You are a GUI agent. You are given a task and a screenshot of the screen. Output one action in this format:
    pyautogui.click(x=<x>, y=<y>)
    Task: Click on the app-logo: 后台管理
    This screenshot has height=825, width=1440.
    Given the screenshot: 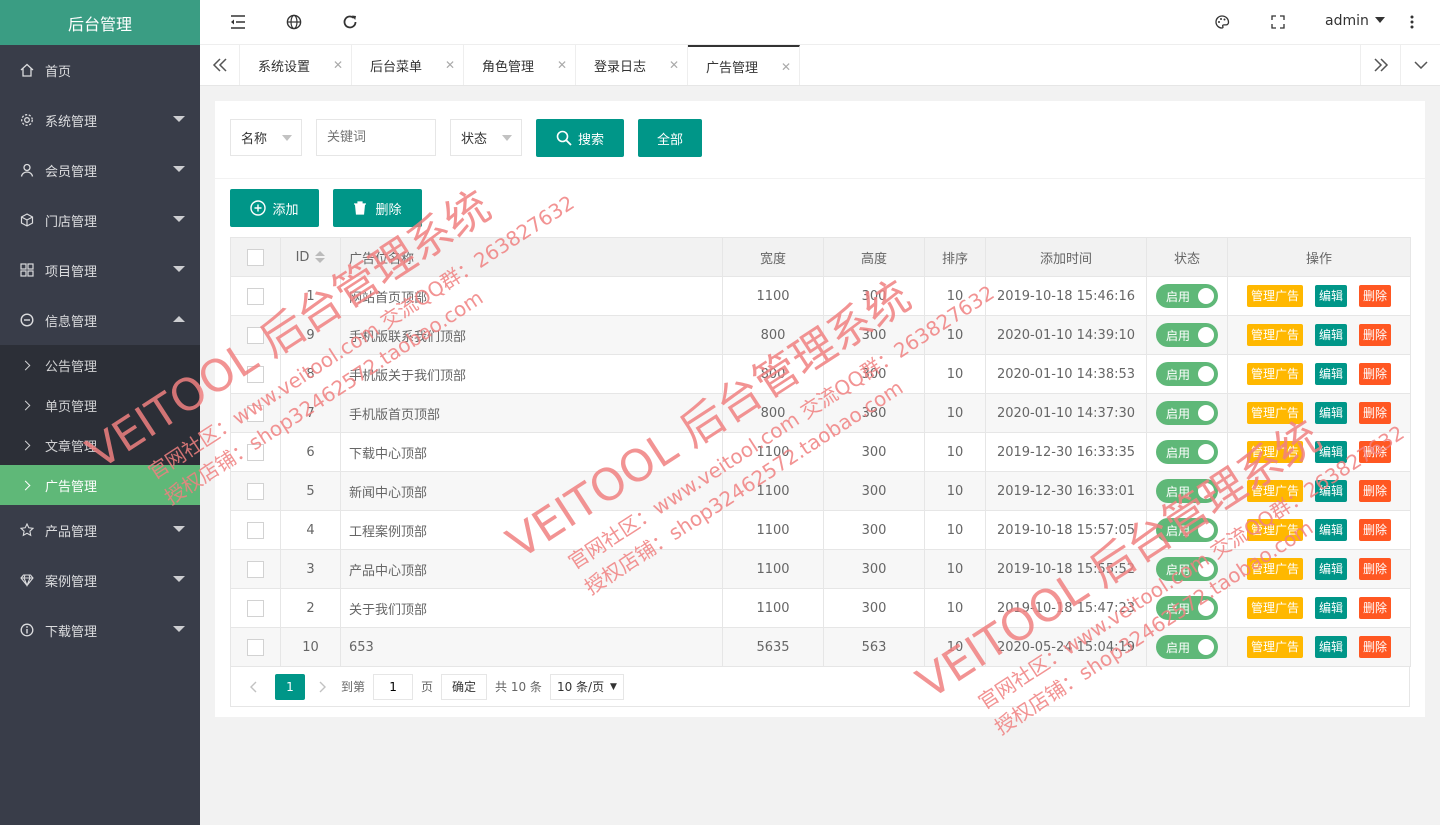 What is the action you would take?
    pyautogui.click(x=100, y=22)
    